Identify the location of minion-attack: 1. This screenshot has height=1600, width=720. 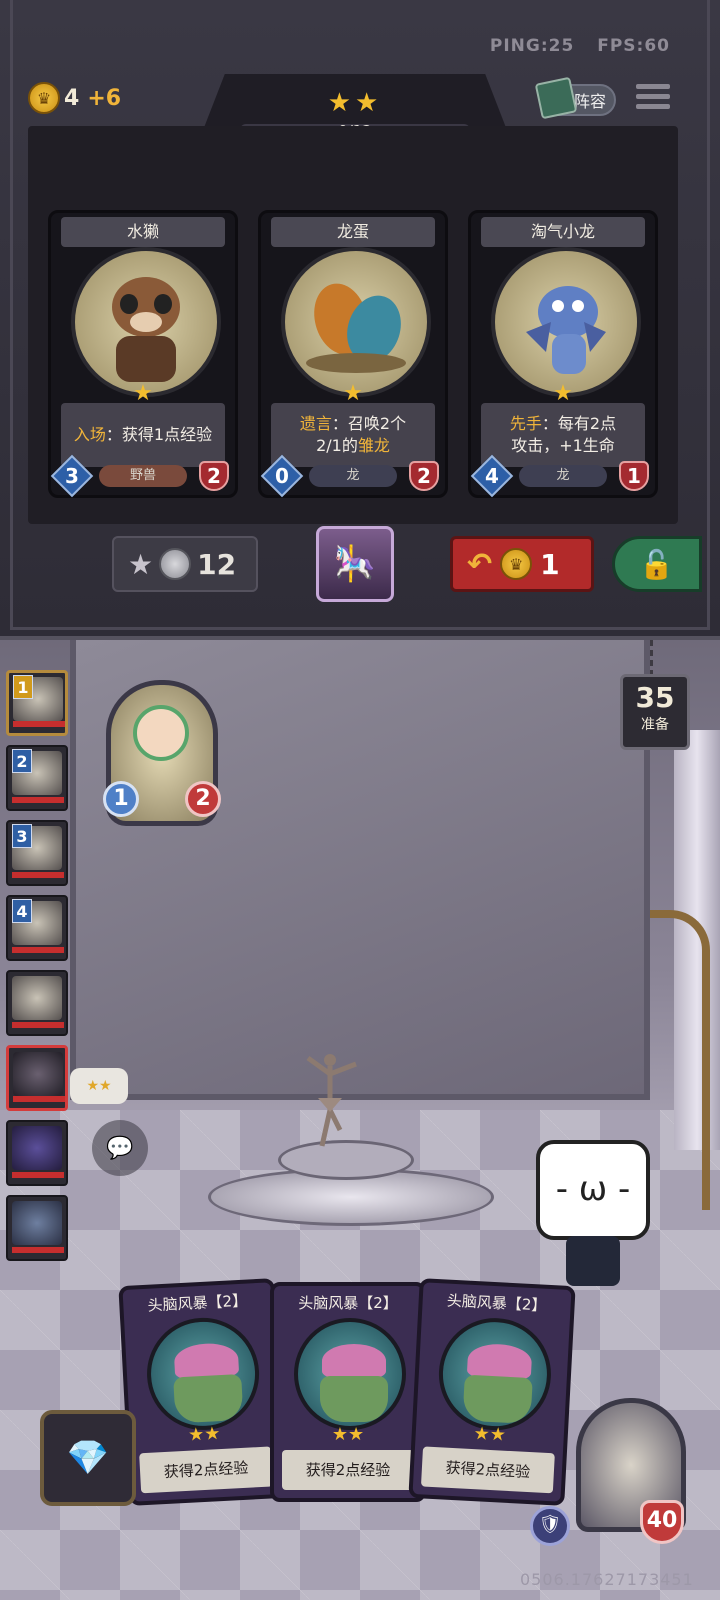
(121, 799).